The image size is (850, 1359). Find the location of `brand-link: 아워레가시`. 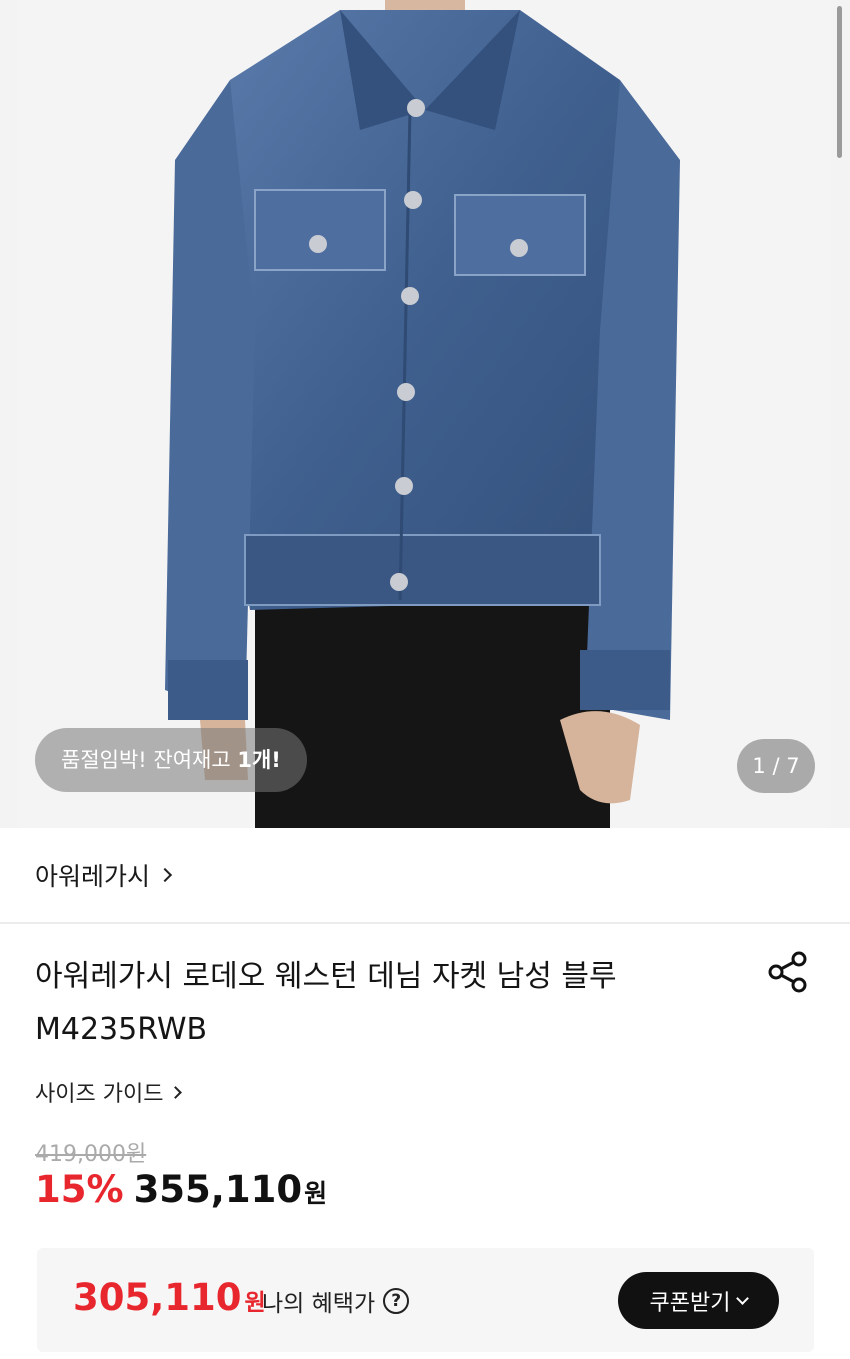

brand-link: 아워레가시 is located at coordinates (425, 875).